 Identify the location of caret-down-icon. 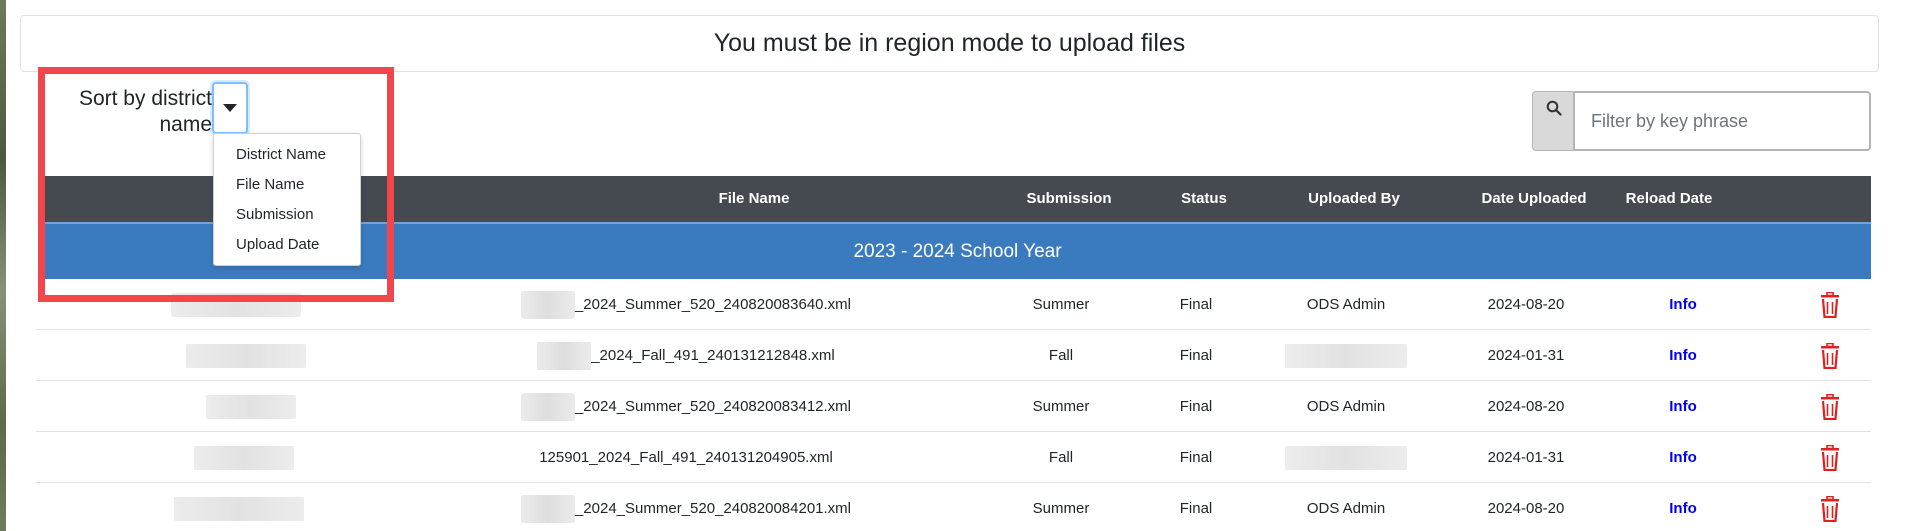
(230, 108).